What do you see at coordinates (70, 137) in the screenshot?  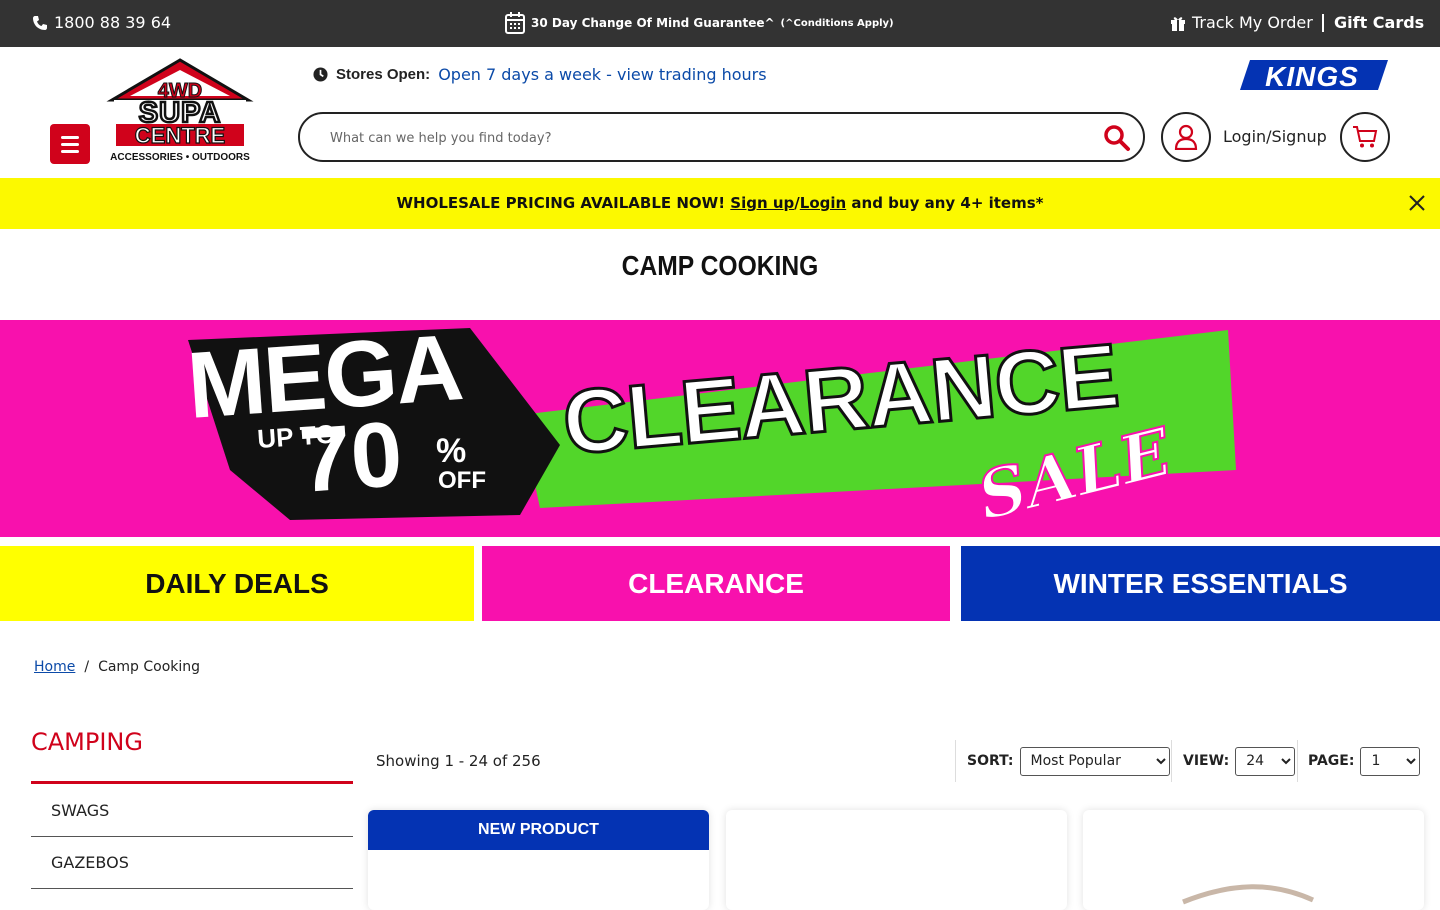 I see `menu-icon` at bounding box center [70, 137].